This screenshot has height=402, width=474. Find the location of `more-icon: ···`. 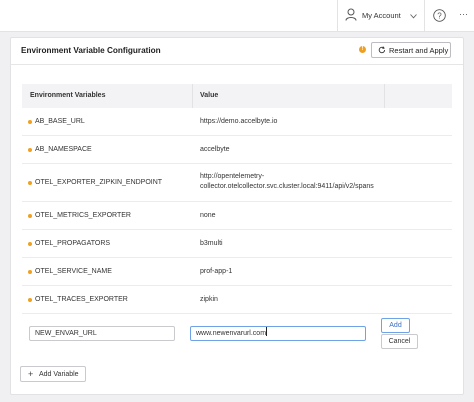

more-icon: ··· is located at coordinates (463, 14).